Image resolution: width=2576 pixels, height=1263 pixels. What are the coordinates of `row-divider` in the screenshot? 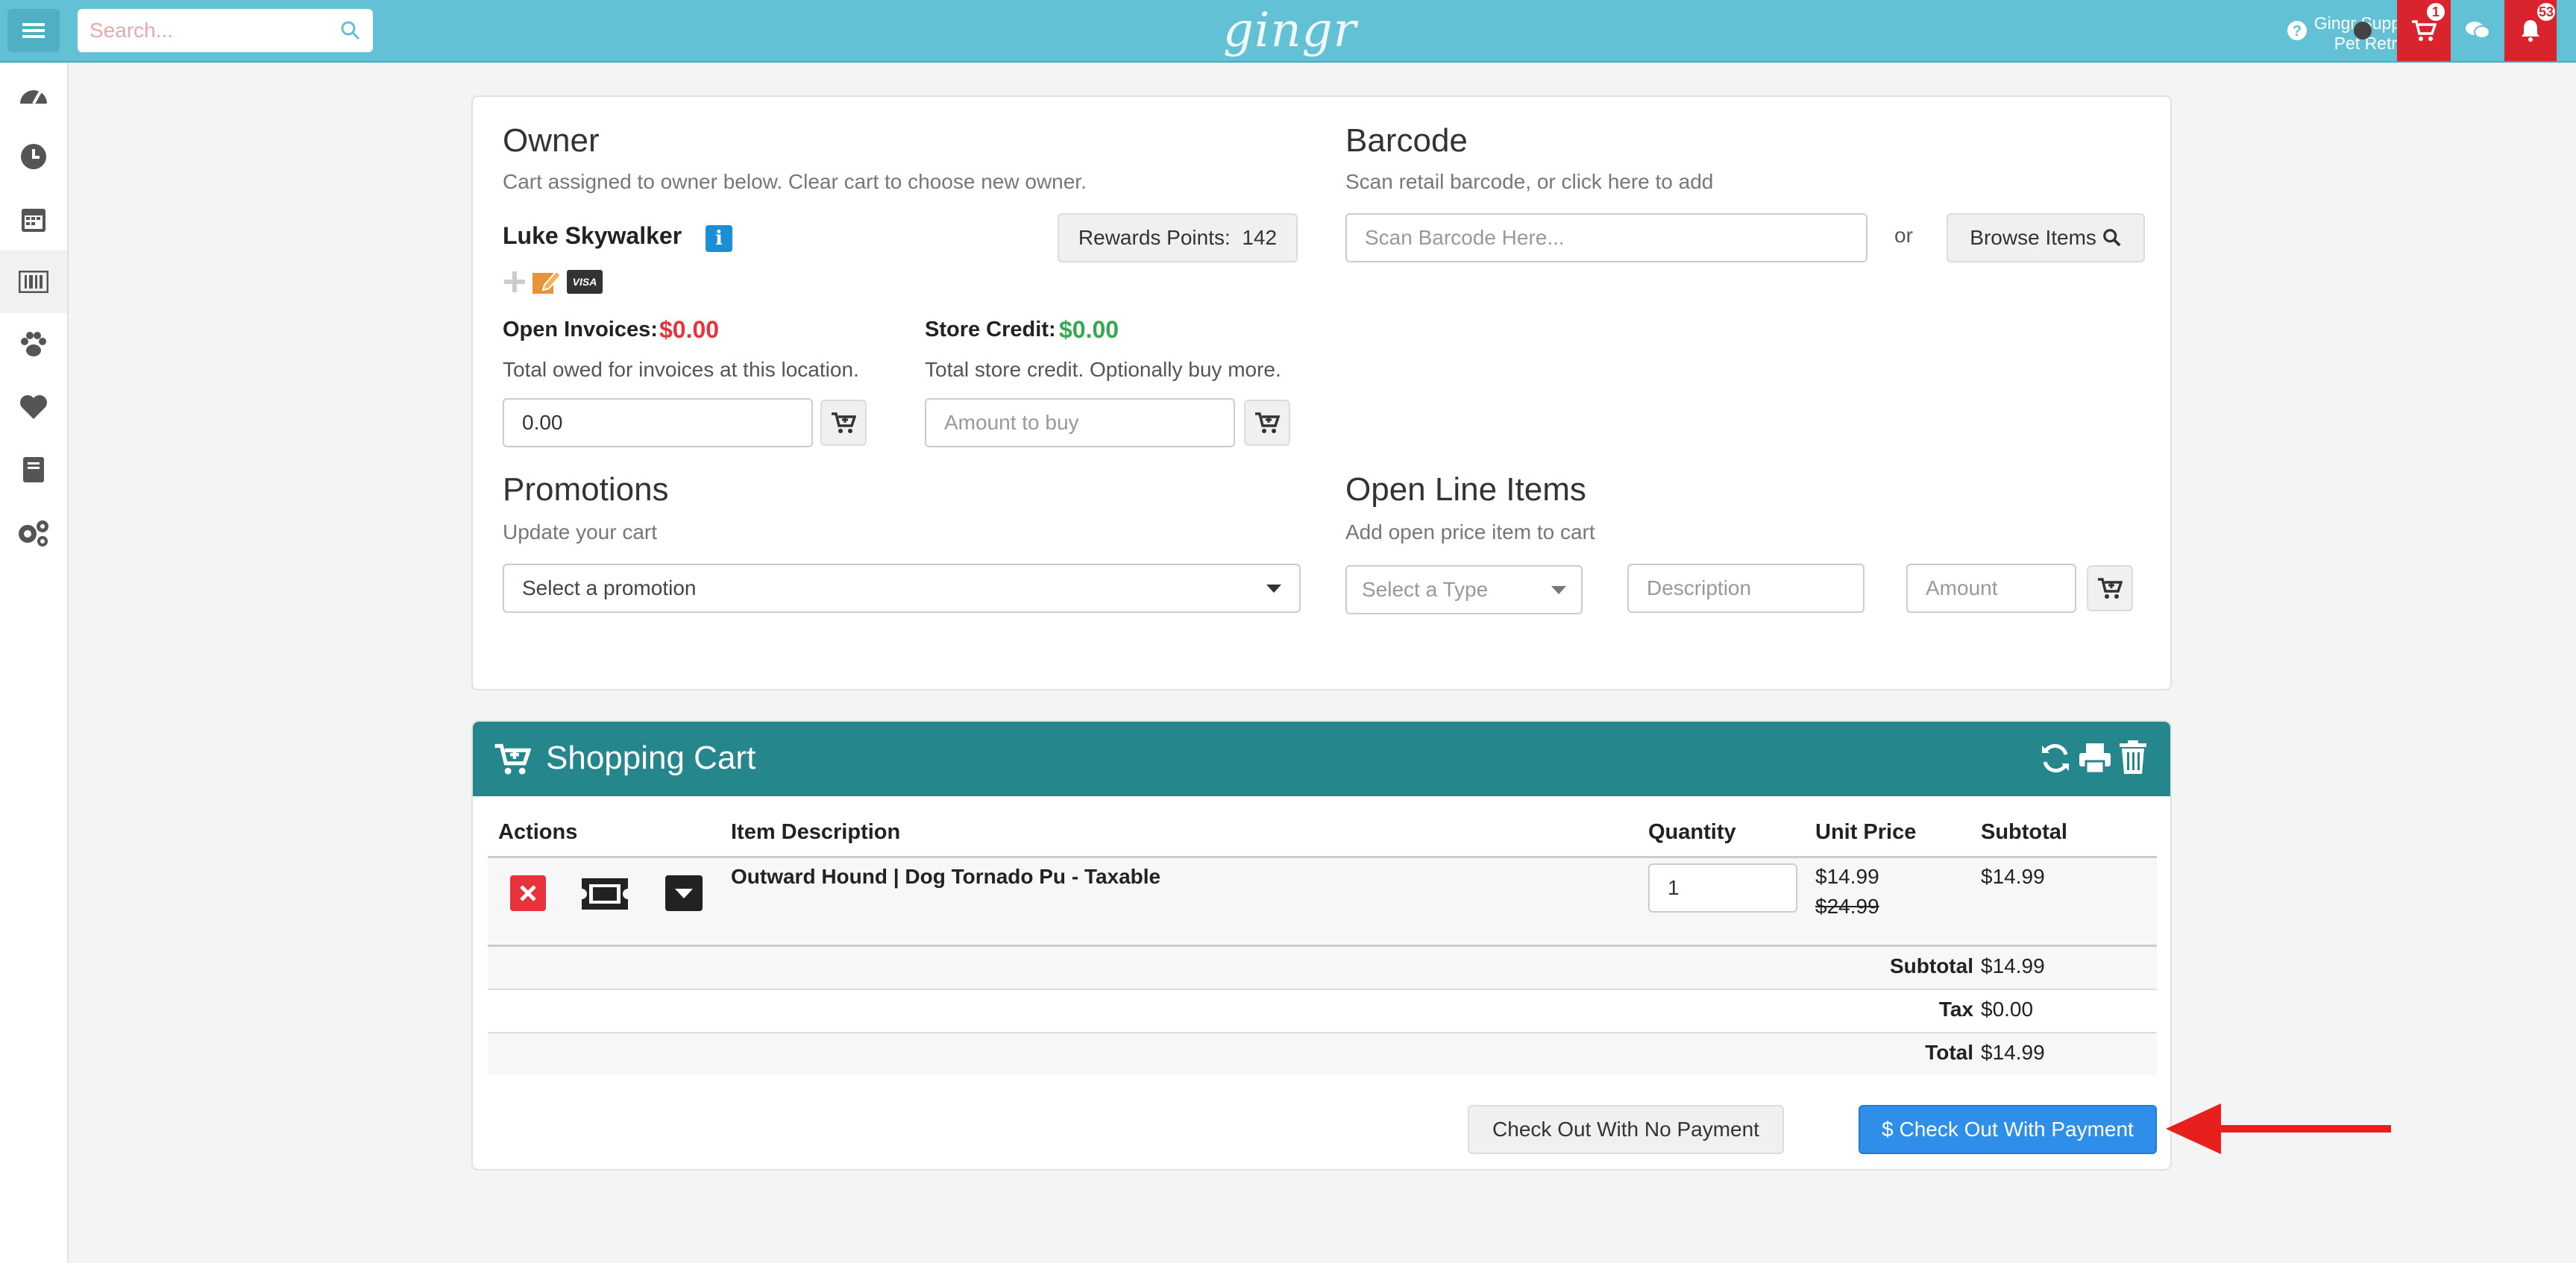 It's located at (1323, 990).